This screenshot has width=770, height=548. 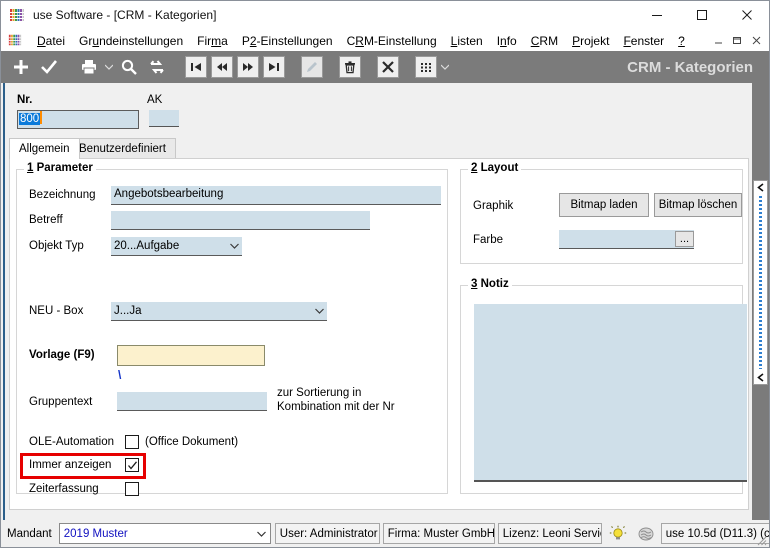 I want to click on mdi-minimize-icon, so click(x=718, y=42).